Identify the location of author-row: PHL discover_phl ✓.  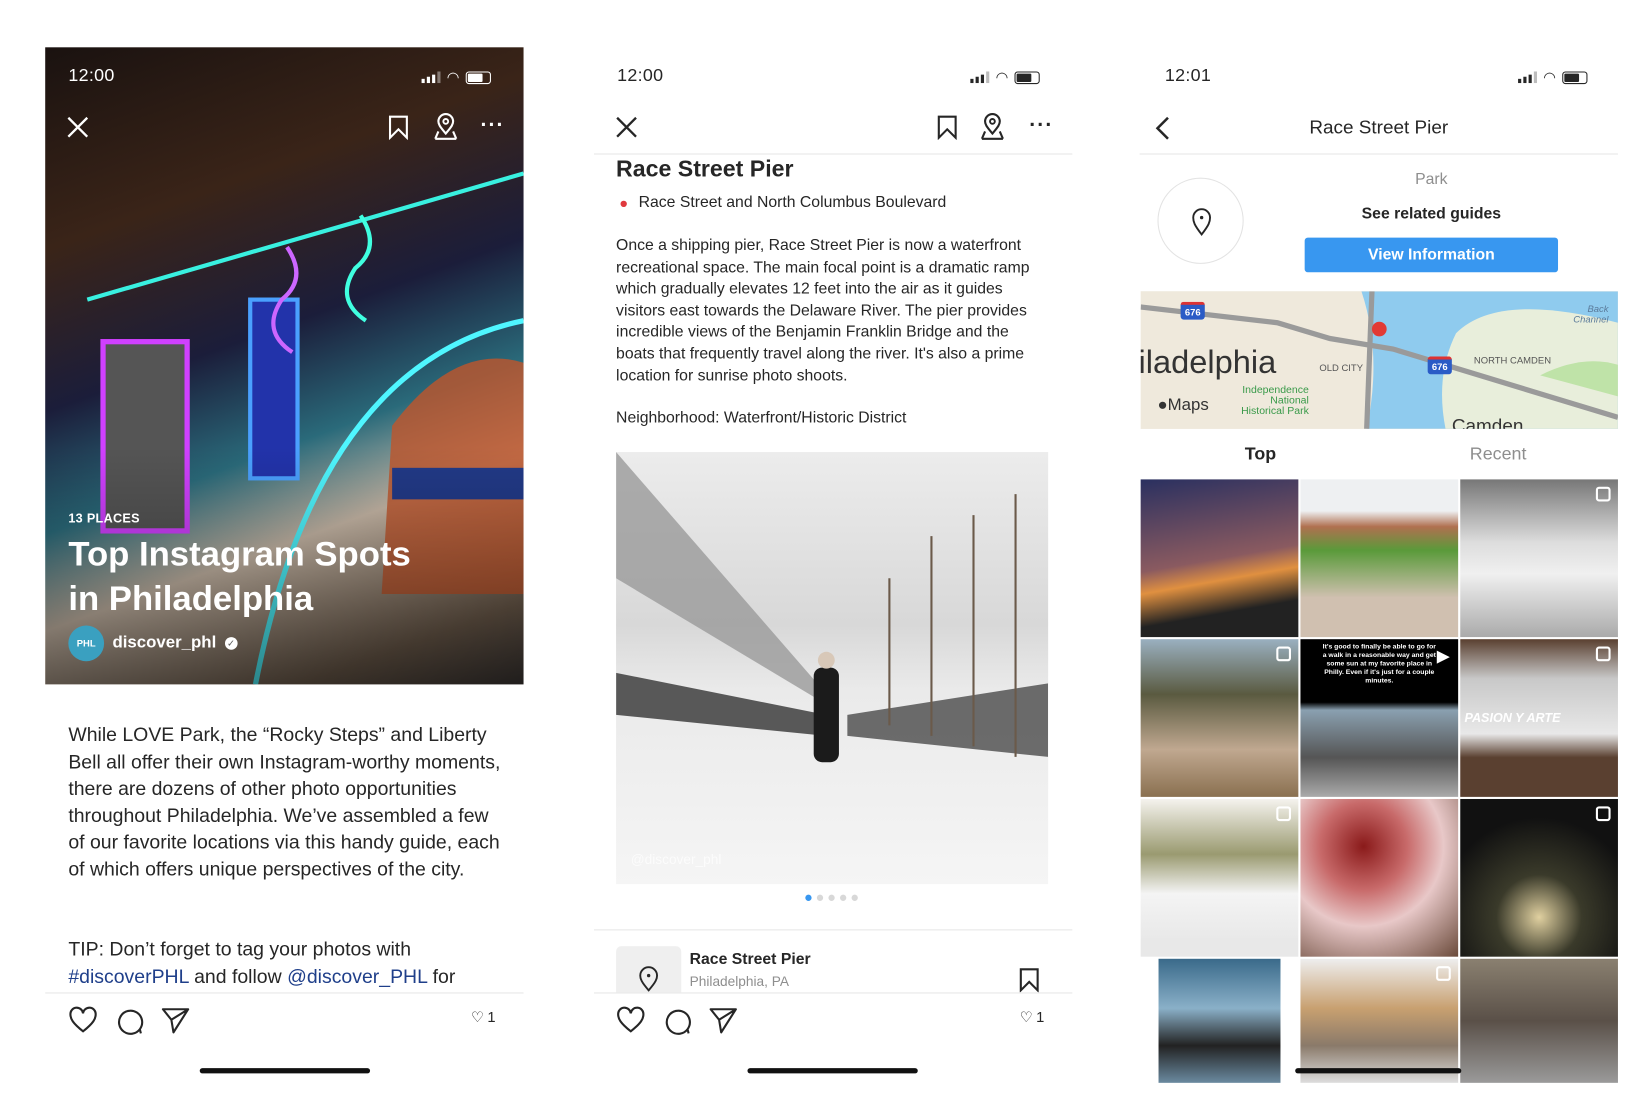
(153, 643).